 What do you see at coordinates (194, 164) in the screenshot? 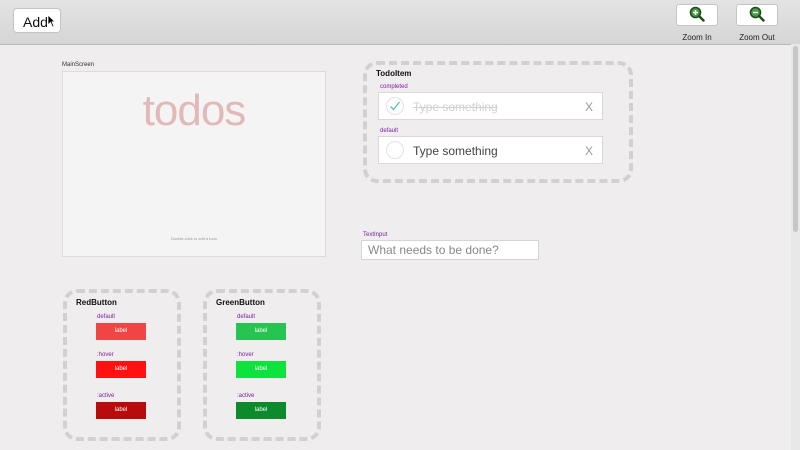
I see `main-screen-preview: todos Double-click to edit a todo` at bounding box center [194, 164].